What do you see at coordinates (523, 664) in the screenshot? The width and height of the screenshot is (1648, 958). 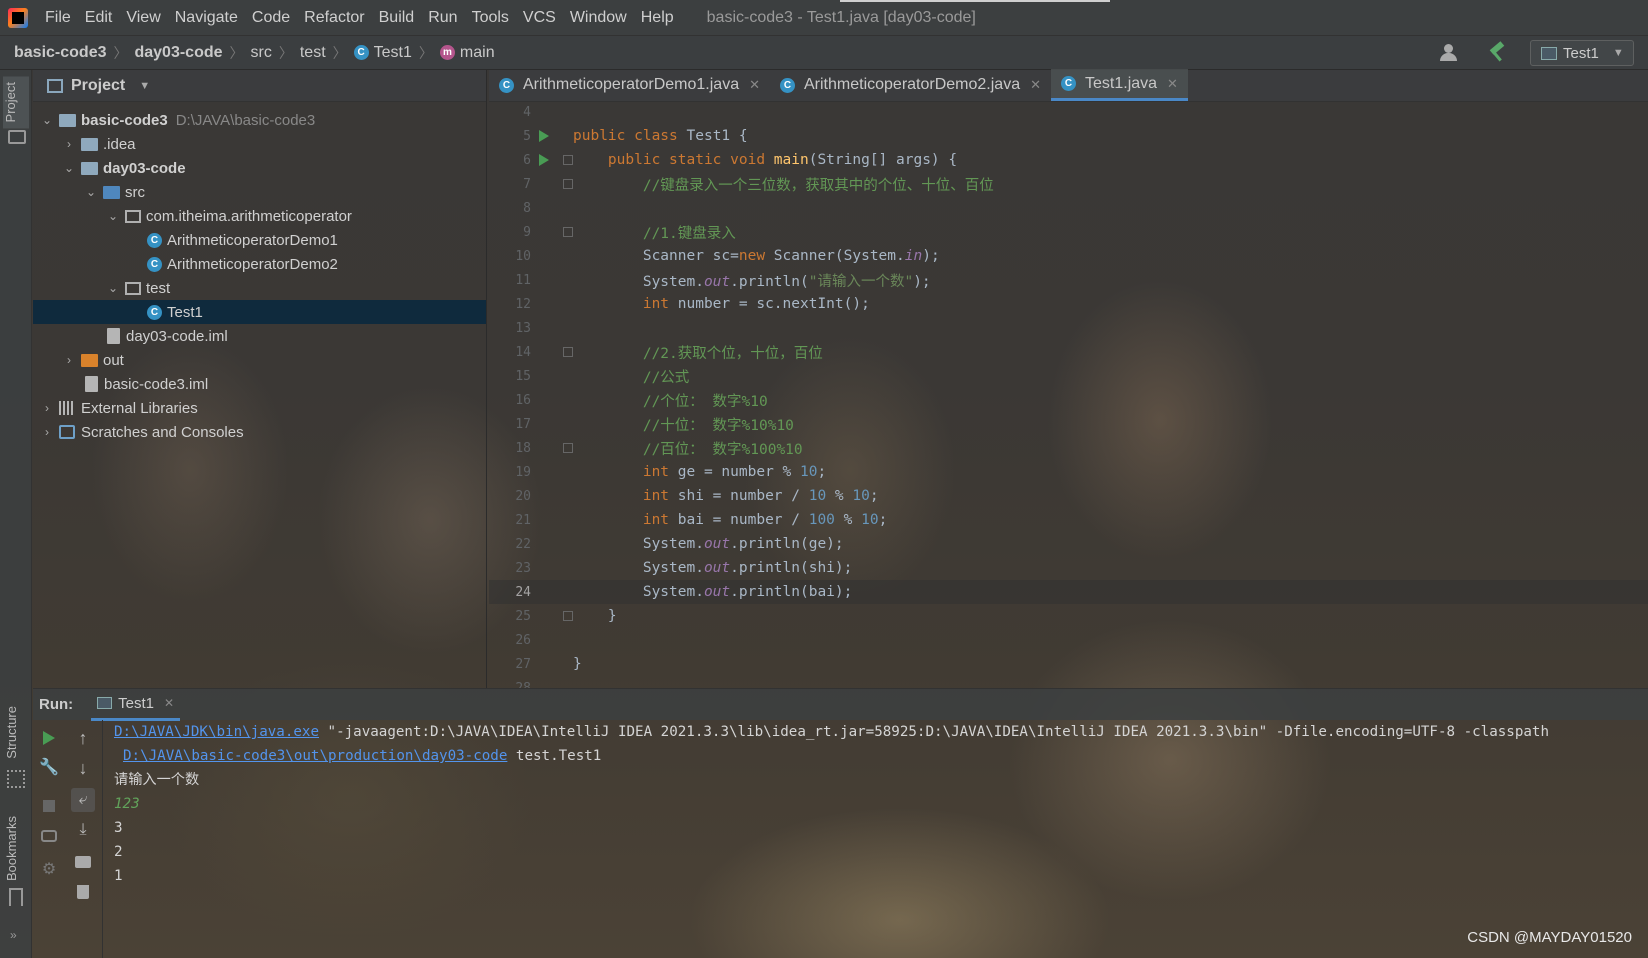 I see `line-number: 27` at bounding box center [523, 664].